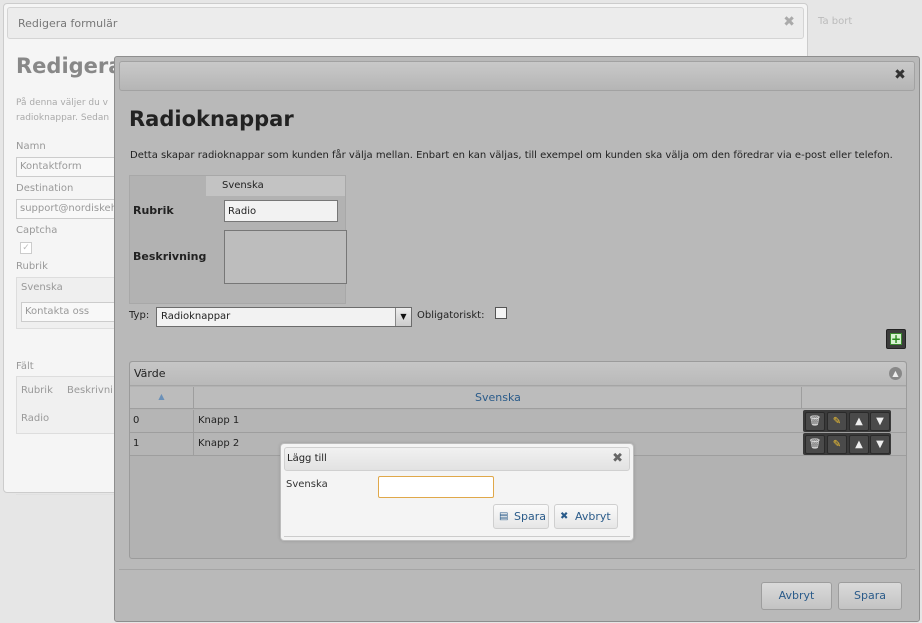 Image resolution: width=922 pixels, height=623 pixels. I want to click on typ-select-value: Radioknappar, so click(196, 316).